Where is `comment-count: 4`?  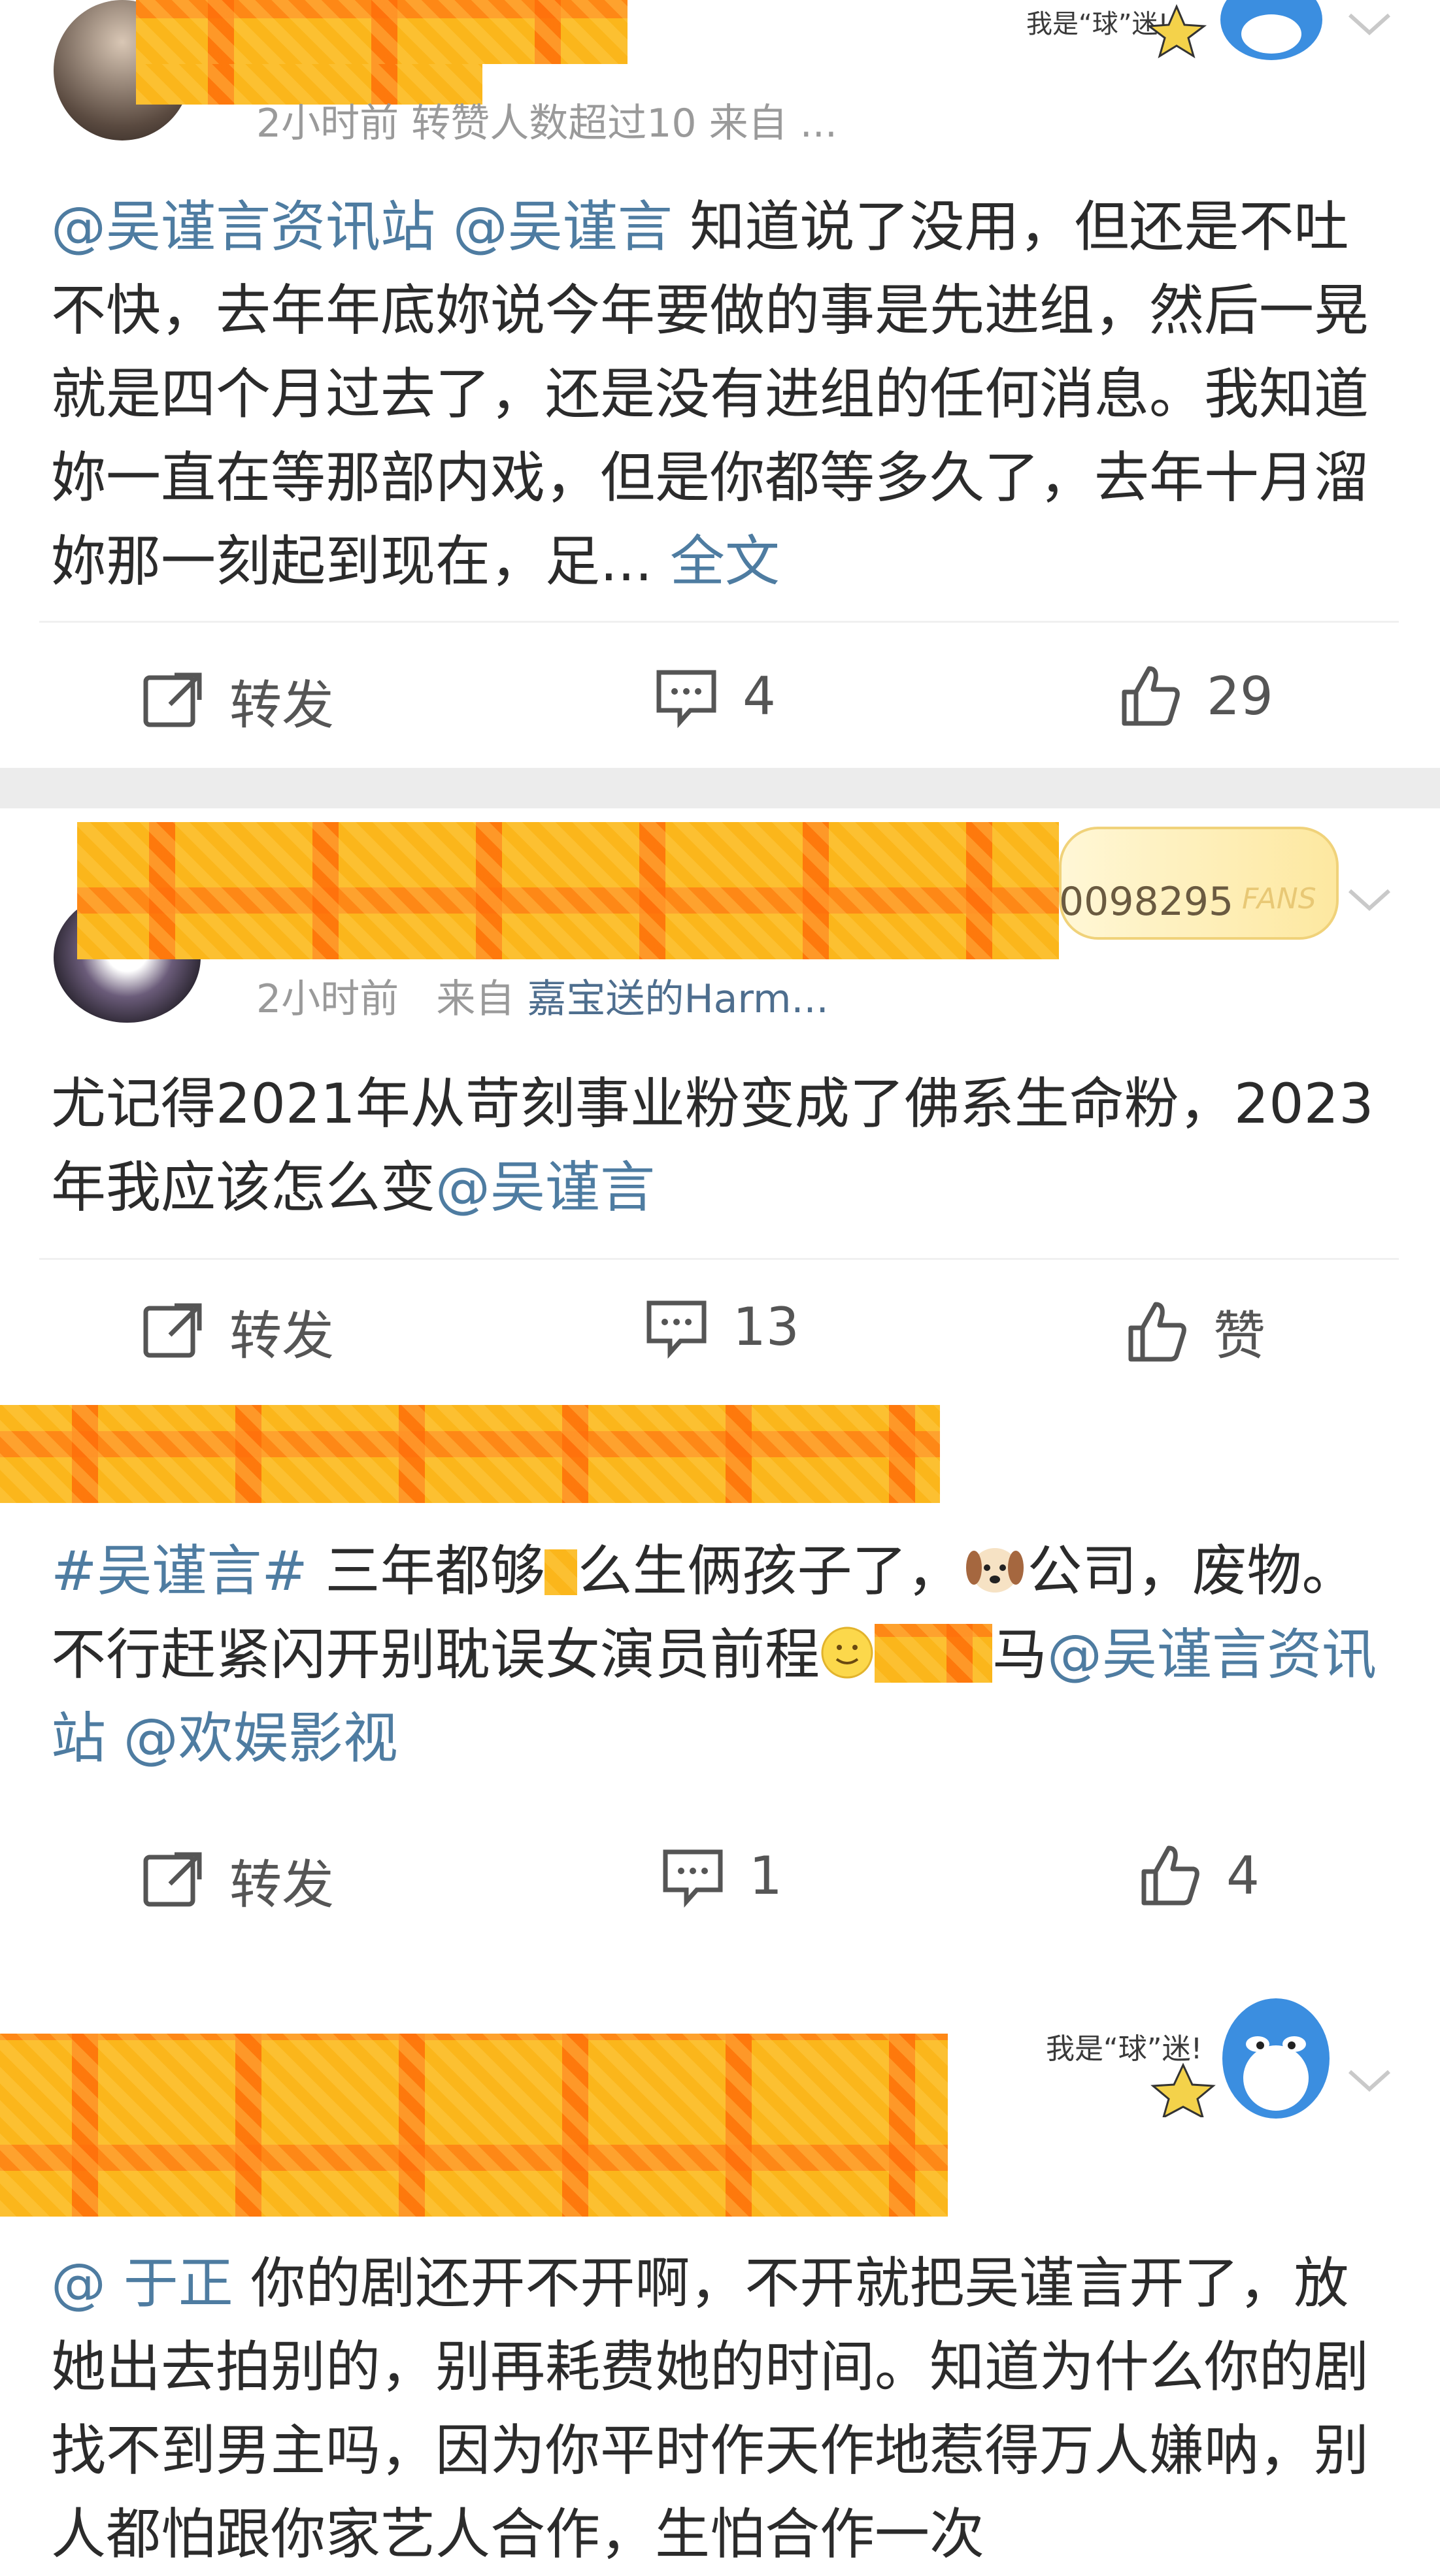
comment-count: 4 is located at coordinates (760, 696).